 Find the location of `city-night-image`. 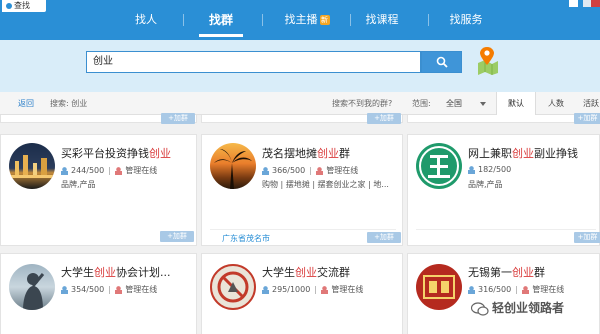

city-night-image is located at coordinates (32, 166).